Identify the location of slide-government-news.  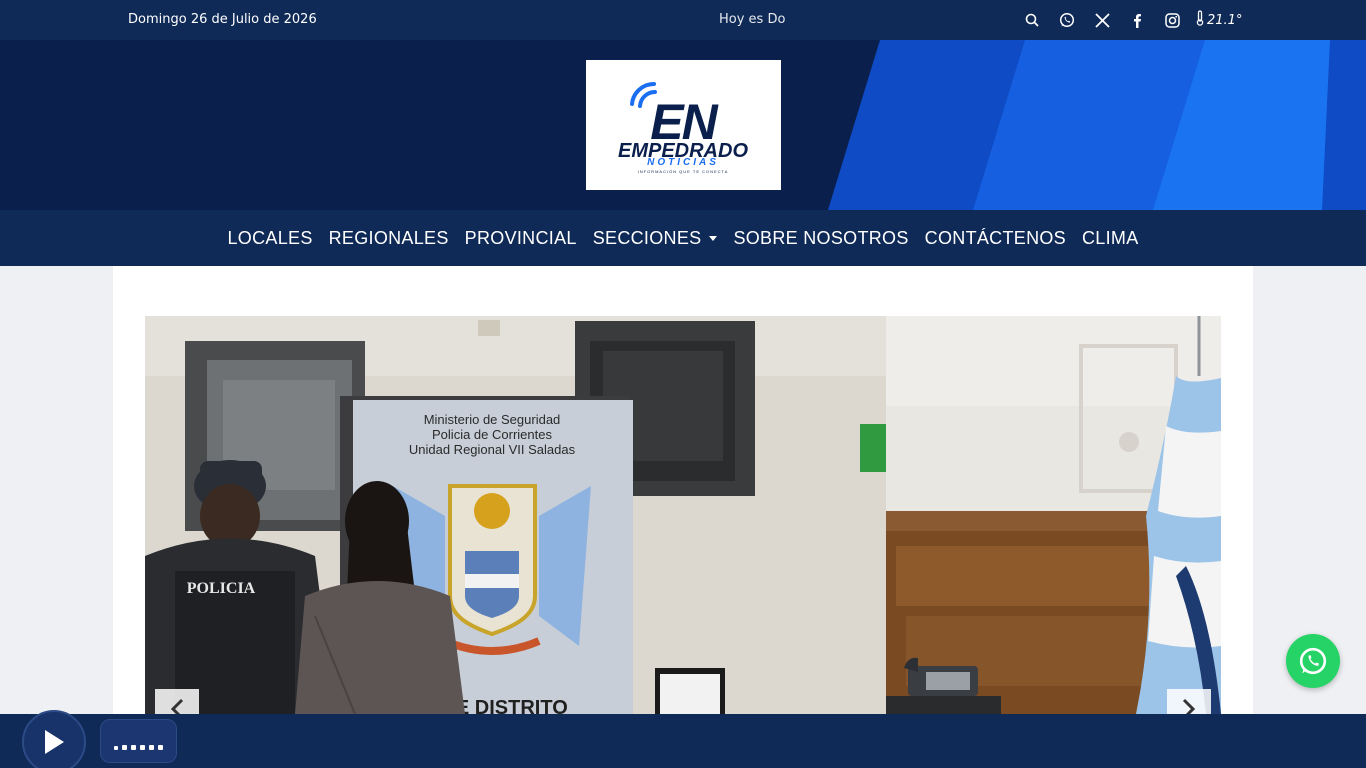
(1053, 515).